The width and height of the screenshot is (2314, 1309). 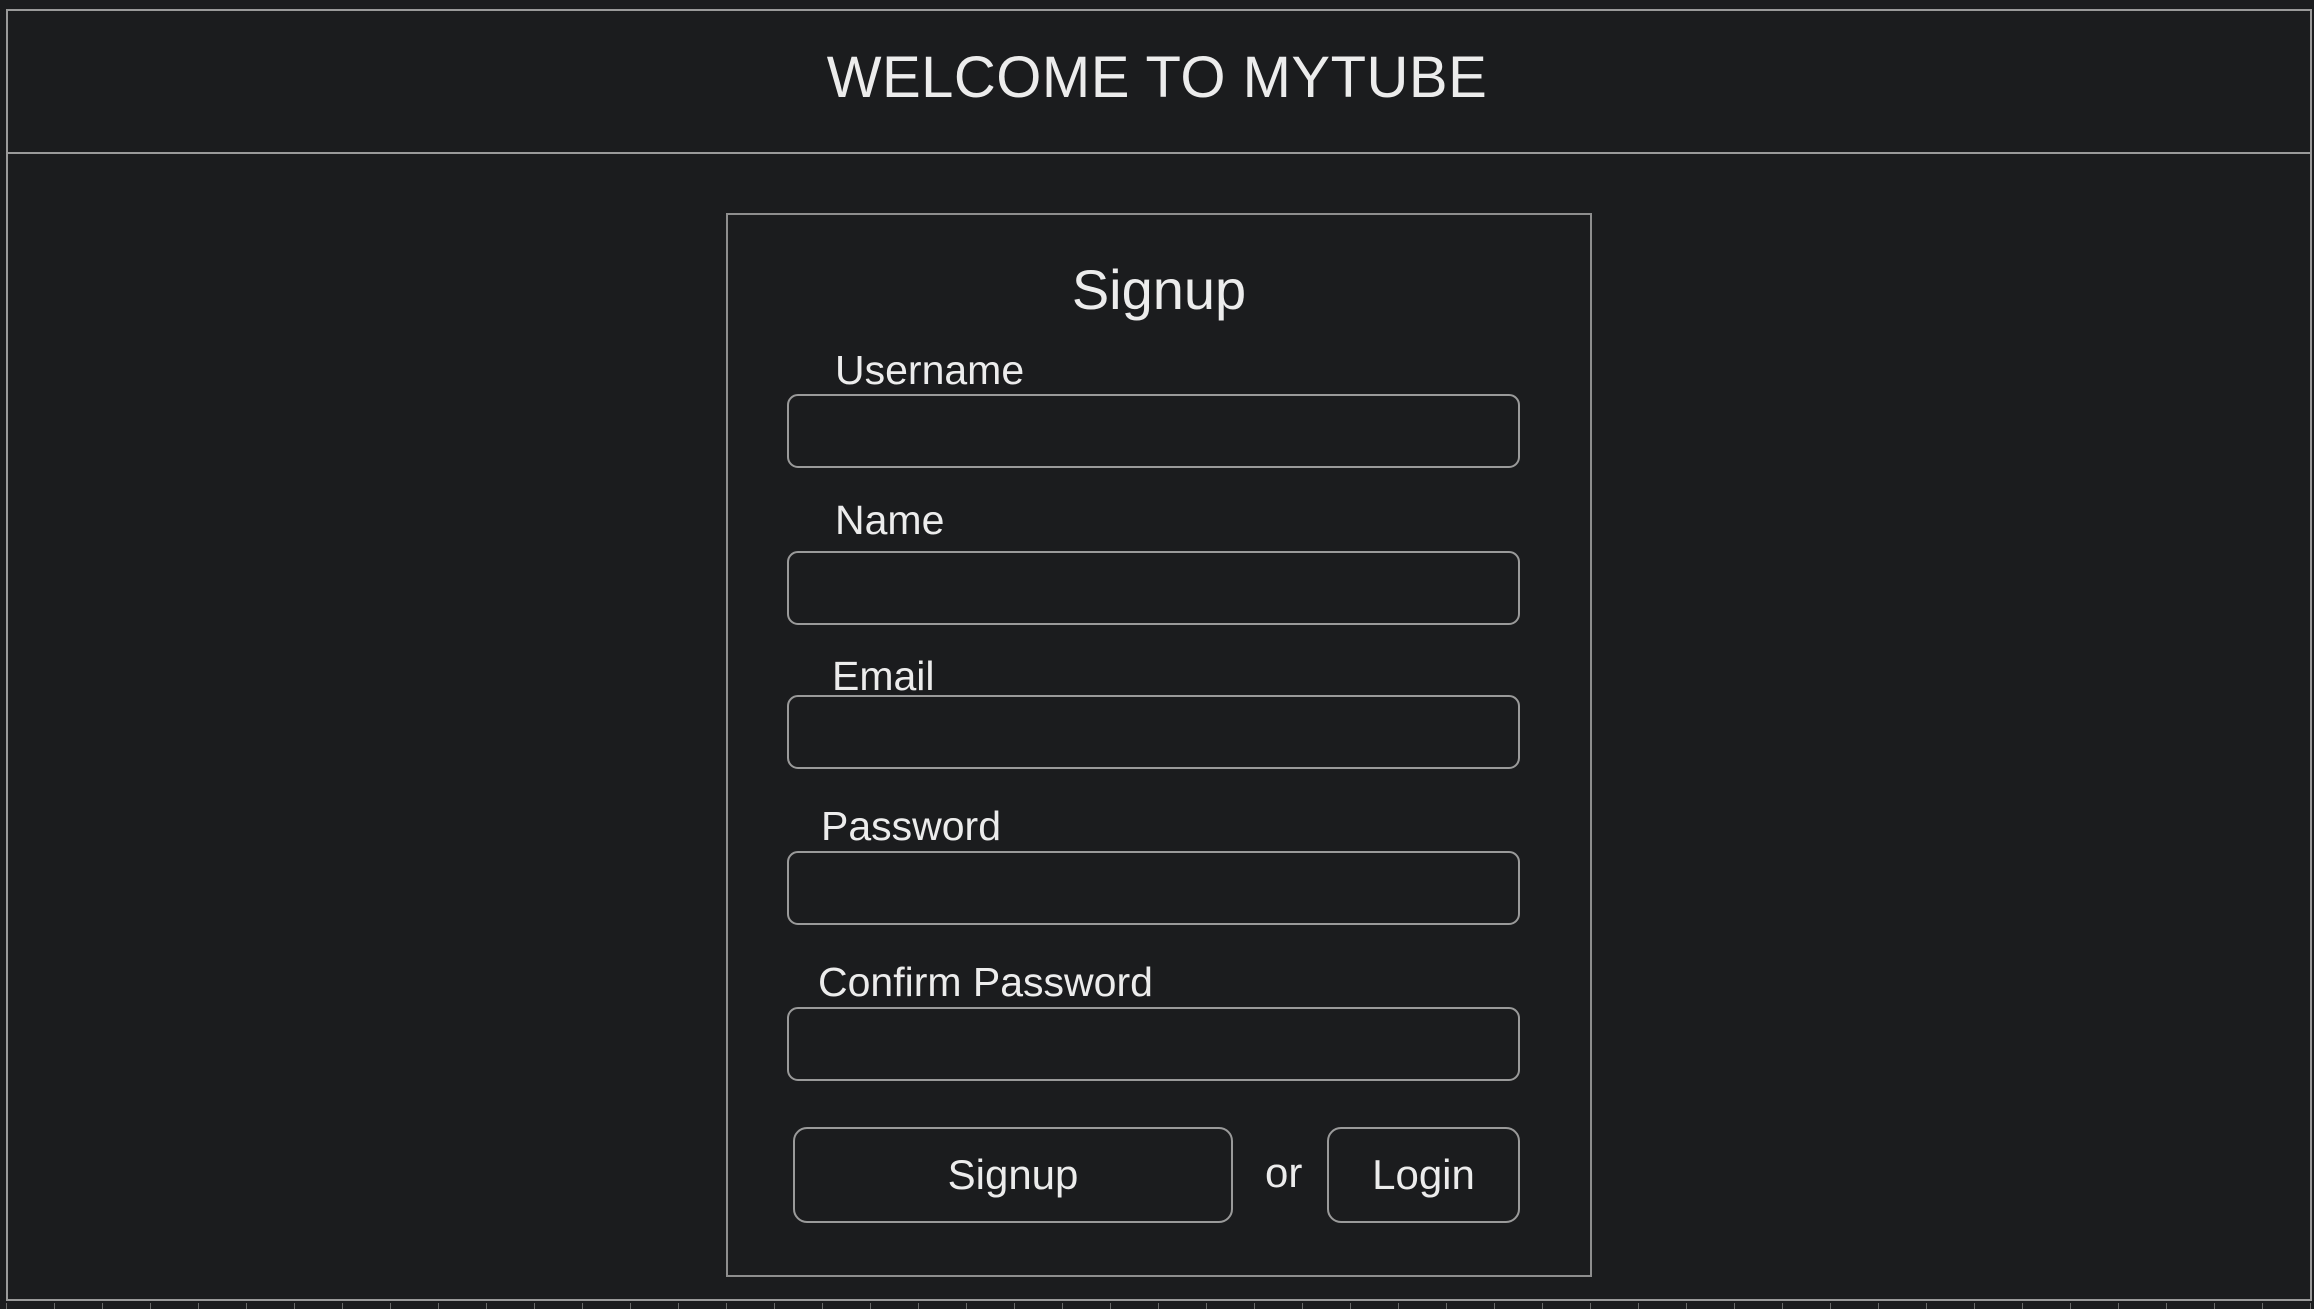 I want to click on confirm-password-input, so click(x=1153, y=1044).